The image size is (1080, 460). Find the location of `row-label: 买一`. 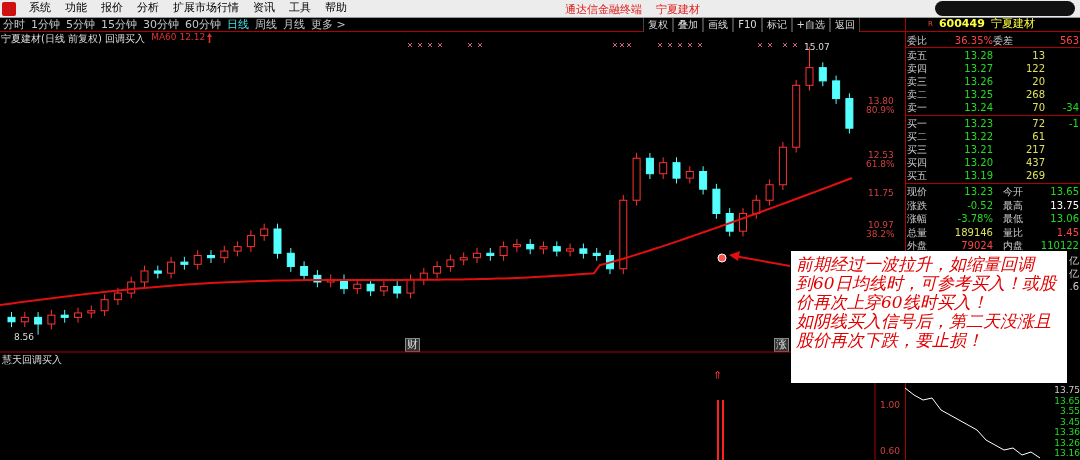

row-label: 买一 is located at coordinates (917, 123).